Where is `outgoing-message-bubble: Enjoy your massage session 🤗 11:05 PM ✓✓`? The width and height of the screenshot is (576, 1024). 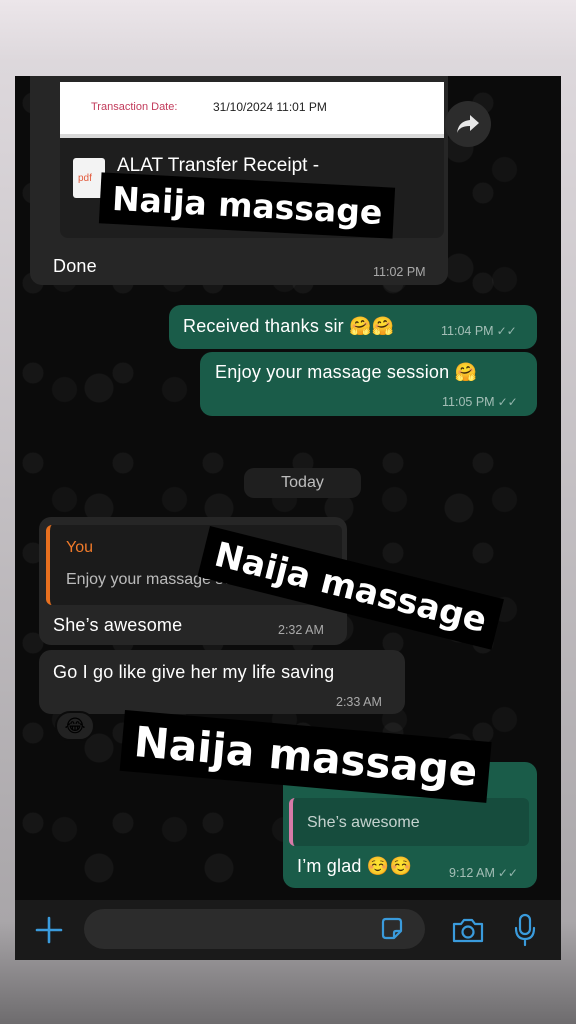 outgoing-message-bubble: Enjoy your massage session 🤗 11:05 PM ✓✓ is located at coordinates (368, 384).